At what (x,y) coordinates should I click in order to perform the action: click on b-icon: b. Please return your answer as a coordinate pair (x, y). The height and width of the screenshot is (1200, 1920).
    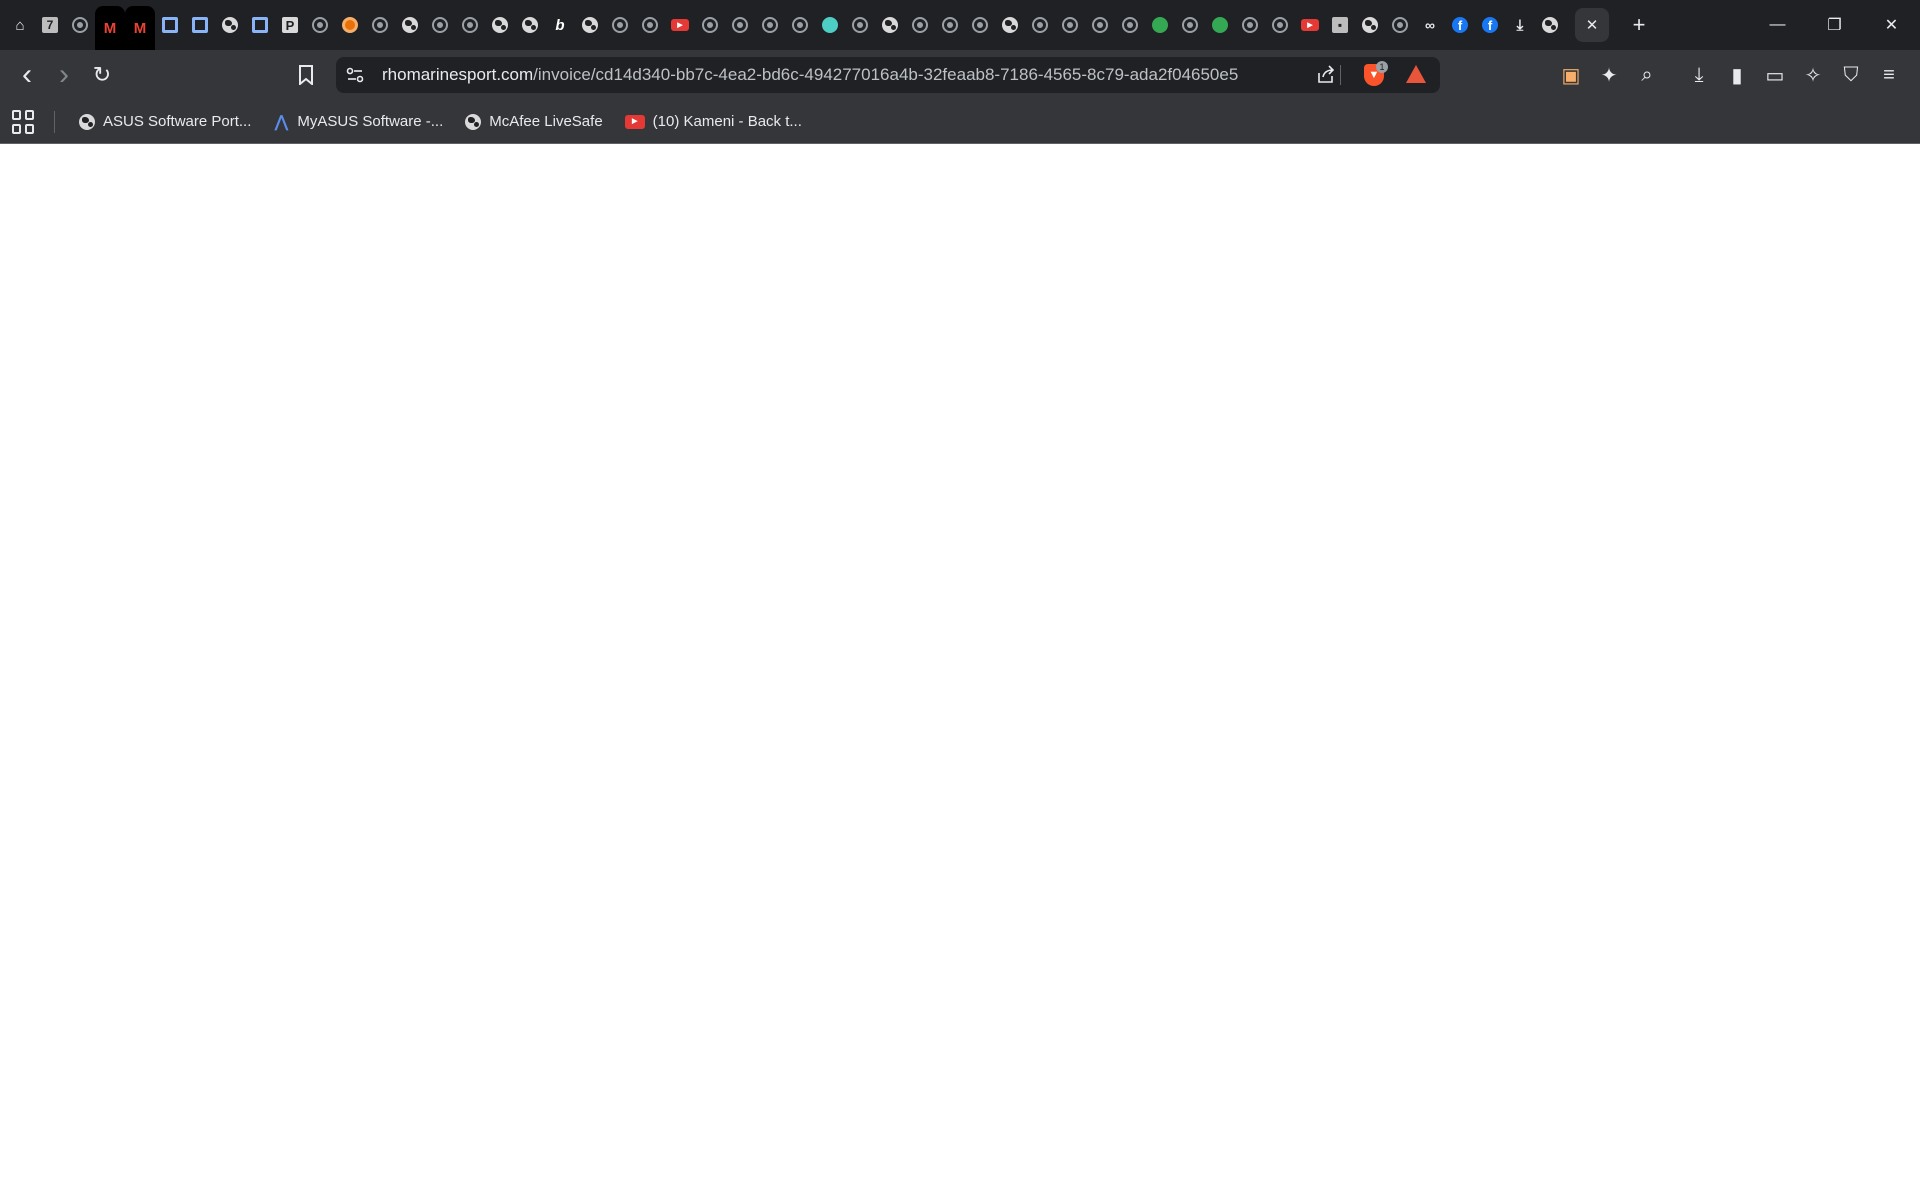
    Looking at the image, I should click on (560, 25).